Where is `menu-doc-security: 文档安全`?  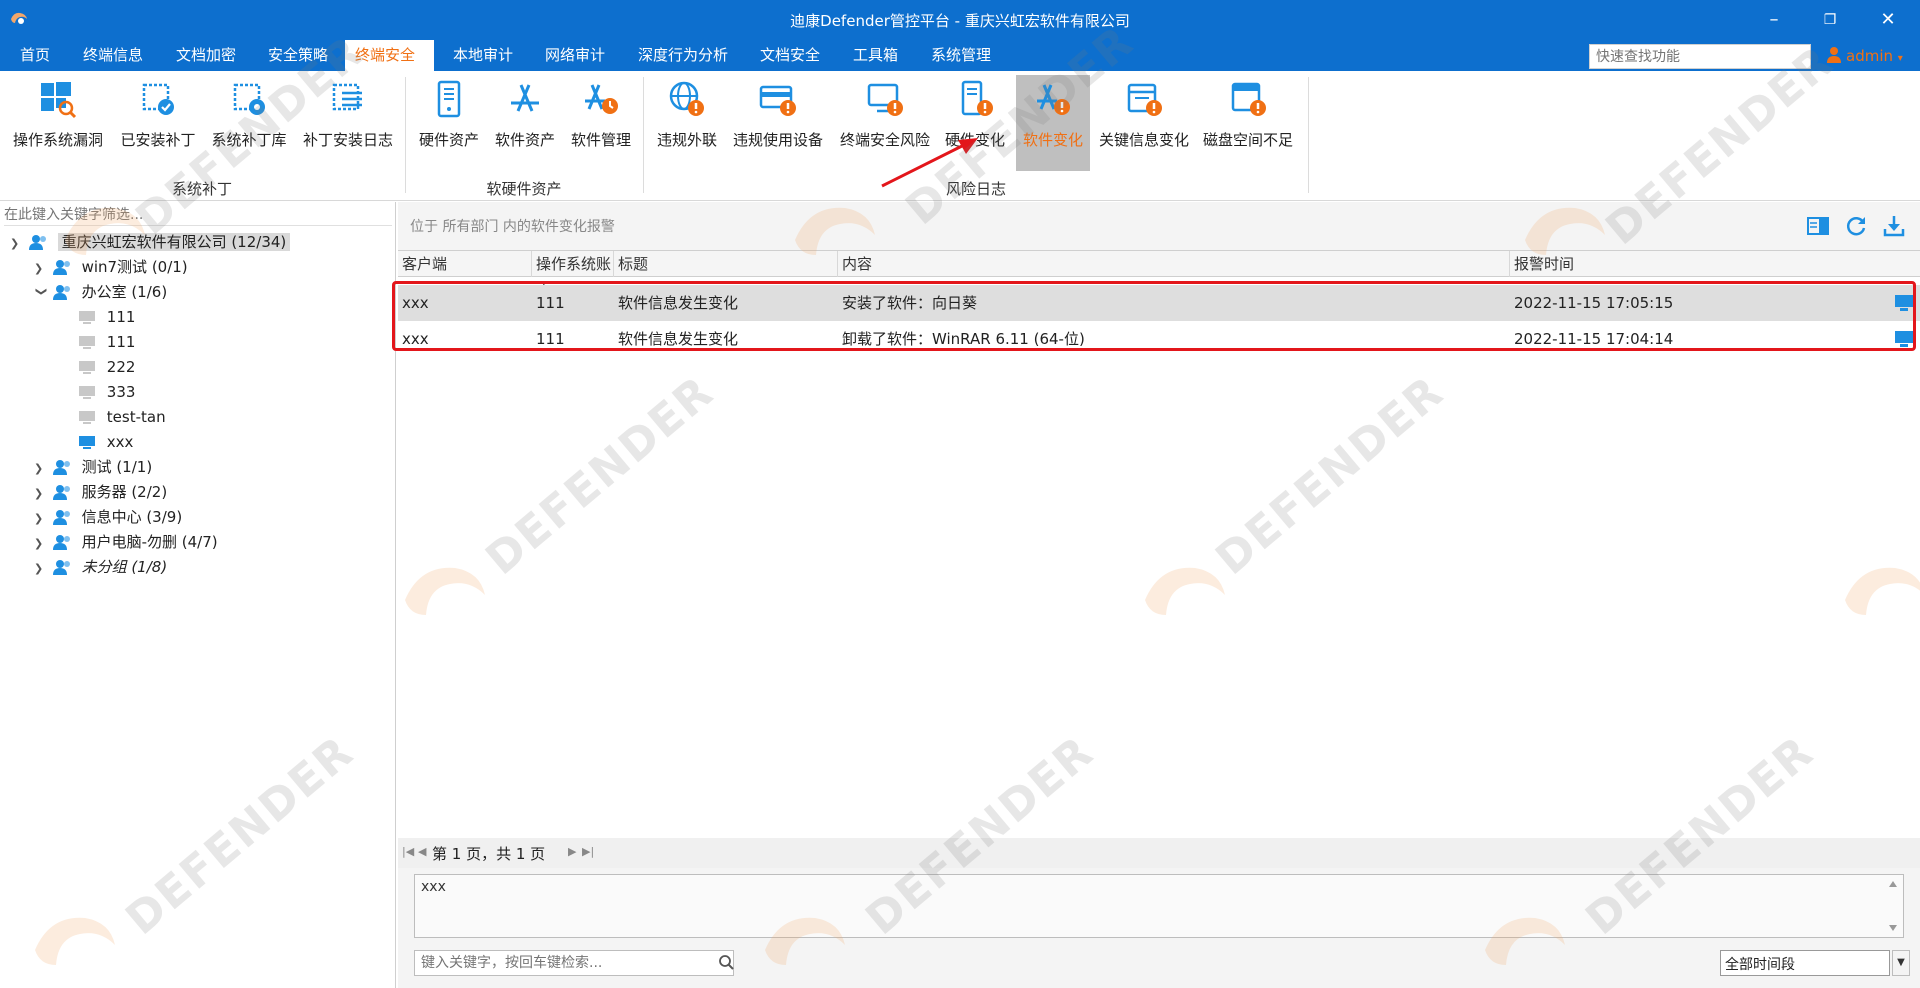 menu-doc-security: 文档安全 is located at coordinates (790, 55).